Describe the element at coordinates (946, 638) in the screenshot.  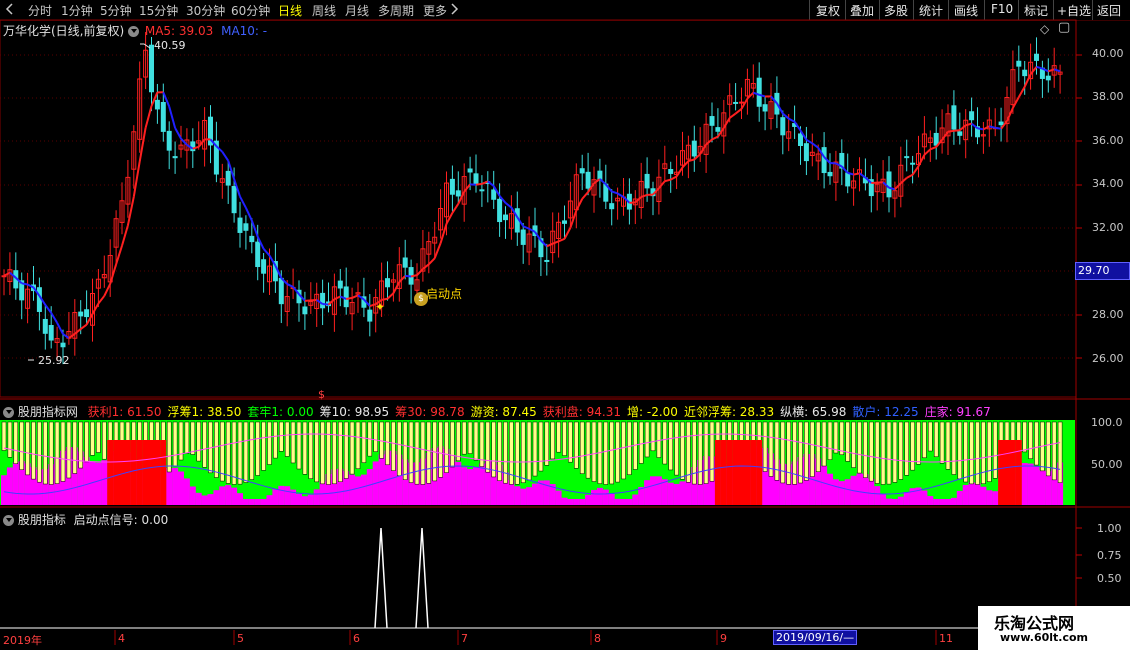
I see `timeline-label: 11` at that location.